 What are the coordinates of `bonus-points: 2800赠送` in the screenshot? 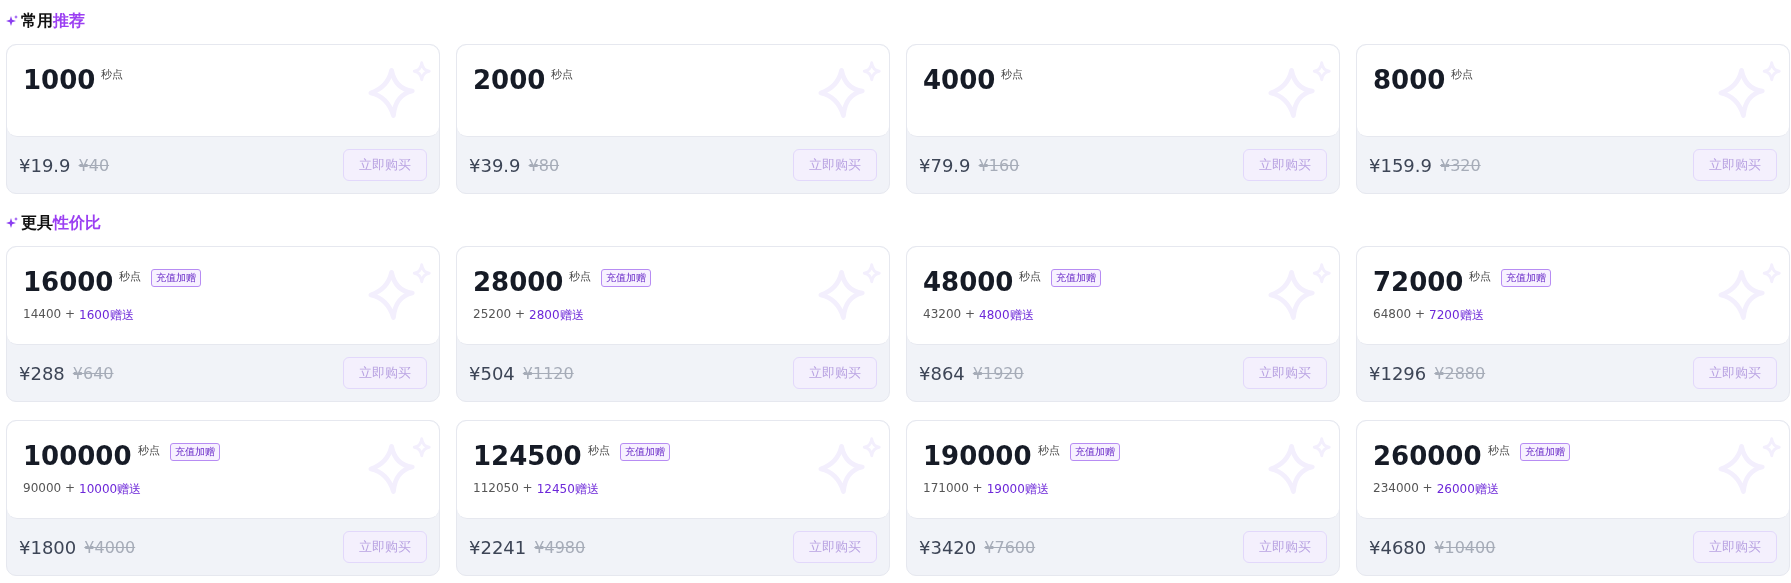 It's located at (556, 315).